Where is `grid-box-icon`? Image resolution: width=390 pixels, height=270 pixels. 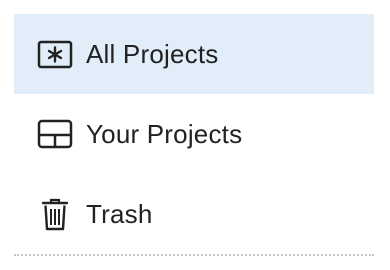
grid-box-icon is located at coordinates (55, 134).